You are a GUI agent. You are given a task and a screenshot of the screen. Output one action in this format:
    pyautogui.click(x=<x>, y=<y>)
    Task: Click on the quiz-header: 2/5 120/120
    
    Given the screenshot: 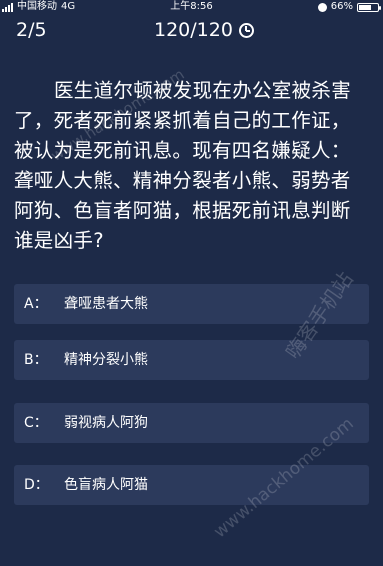 What is the action you would take?
    pyautogui.click(x=191, y=31)
    